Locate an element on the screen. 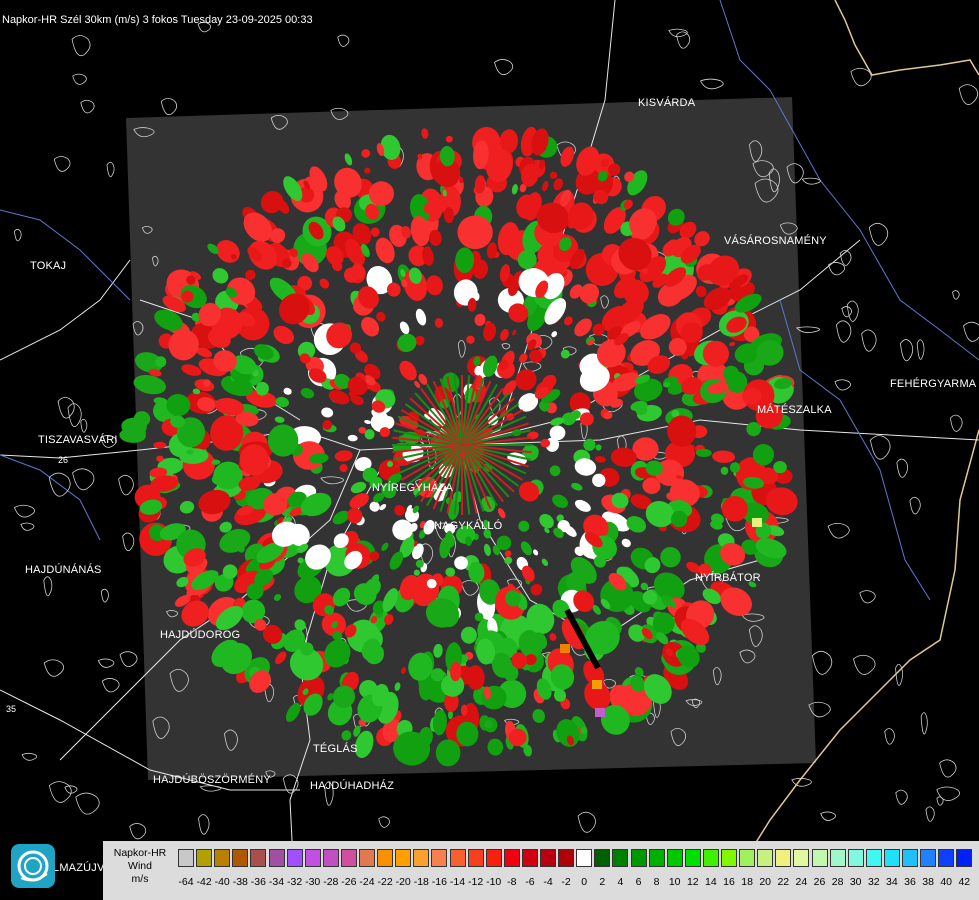 The width and height of the screenshot is (979, 900). legend-tick-label: -24 is located at coordinates (367, 882).